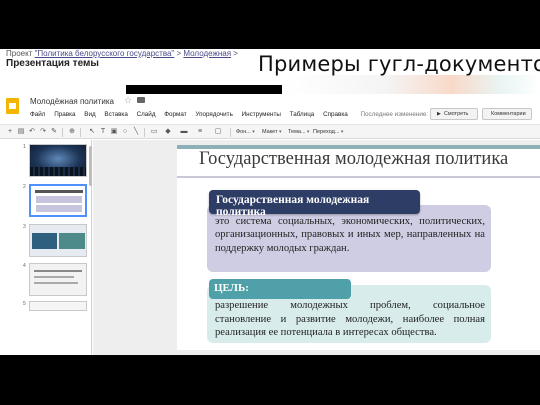  I want to click on slides-logo-icon, so click(12, 106).